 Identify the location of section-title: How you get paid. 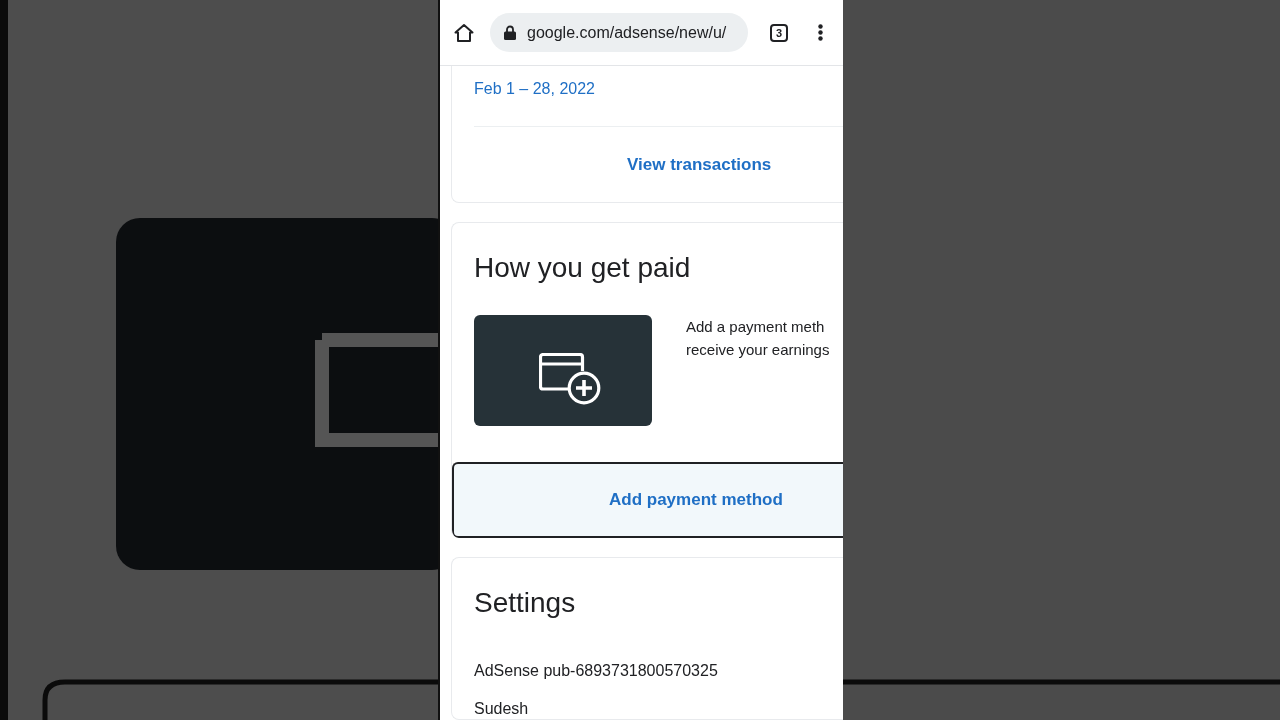
(583, 268).